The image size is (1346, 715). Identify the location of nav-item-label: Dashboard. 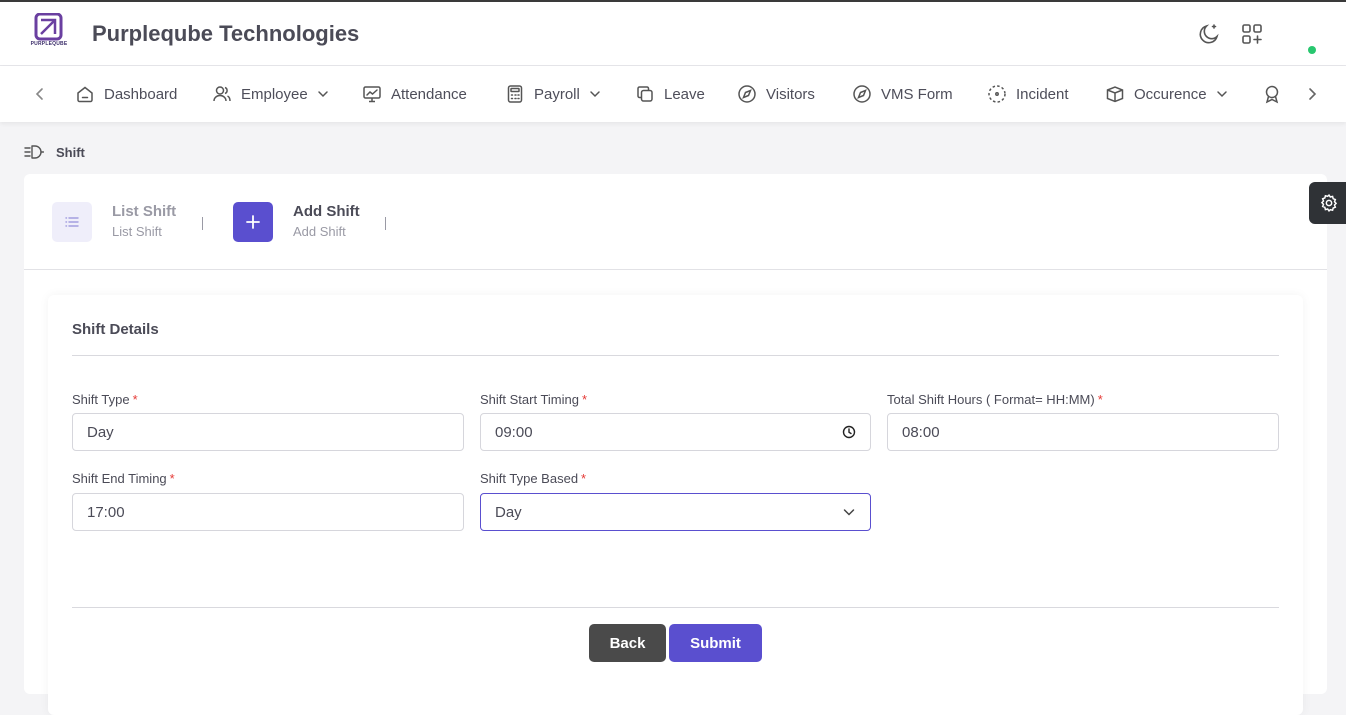
(141, 94).